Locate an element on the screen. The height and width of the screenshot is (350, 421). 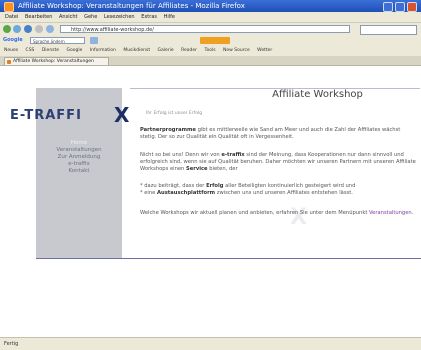
menu-help: Hilfe is located at coordinates (169, 17).